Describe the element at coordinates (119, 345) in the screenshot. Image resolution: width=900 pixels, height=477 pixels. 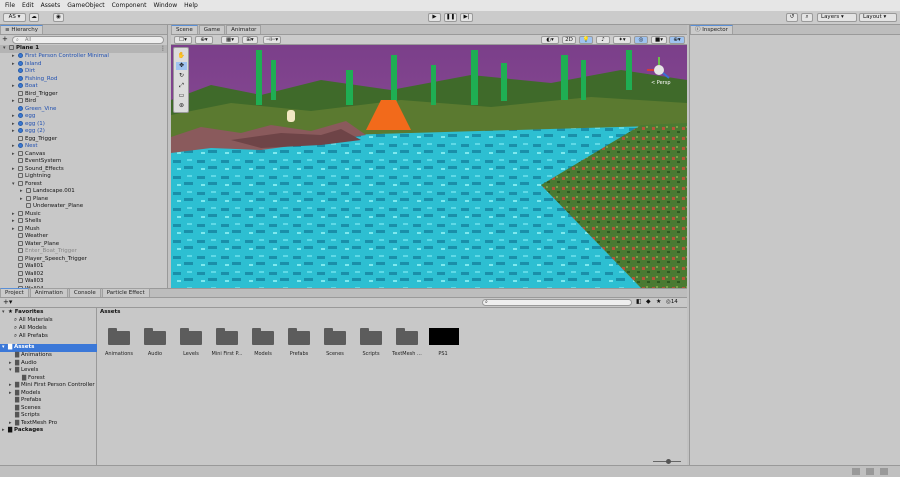
I see `asset-item: Animations` at that location.